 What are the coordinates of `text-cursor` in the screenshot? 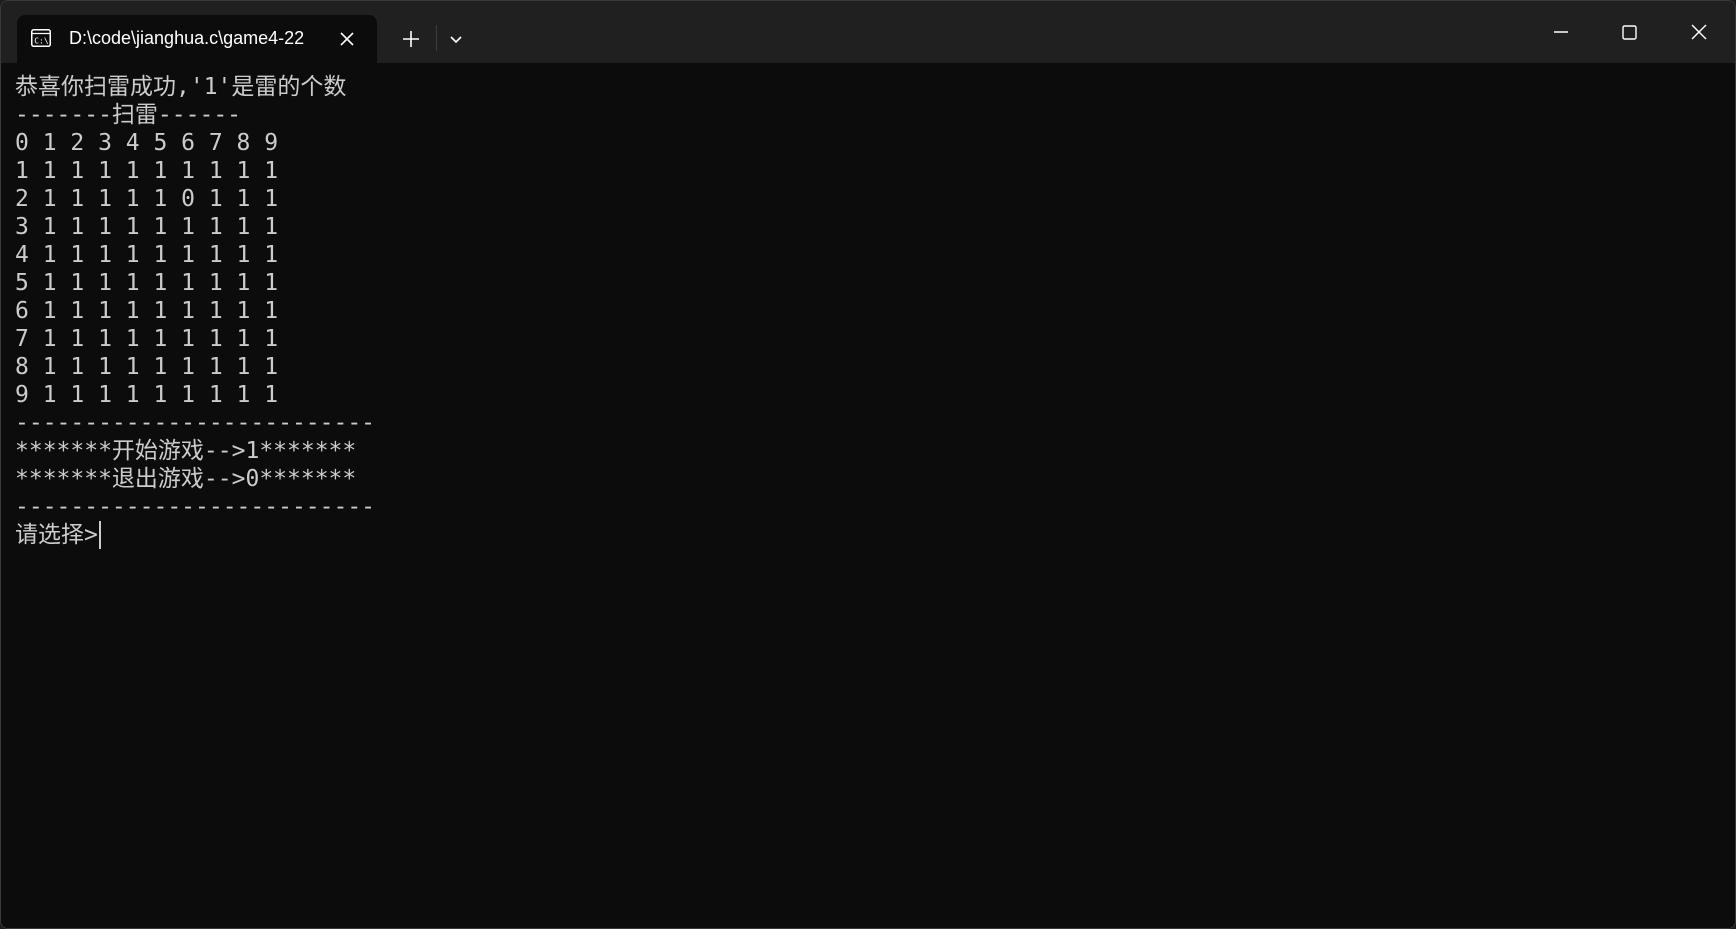 It's located at (100, 535).